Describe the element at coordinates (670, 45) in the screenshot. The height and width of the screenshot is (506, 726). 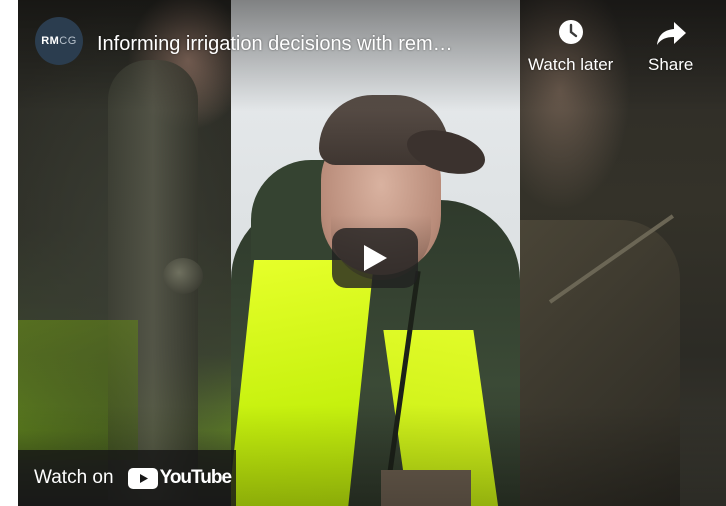
I see `share-button: Share` at that location.